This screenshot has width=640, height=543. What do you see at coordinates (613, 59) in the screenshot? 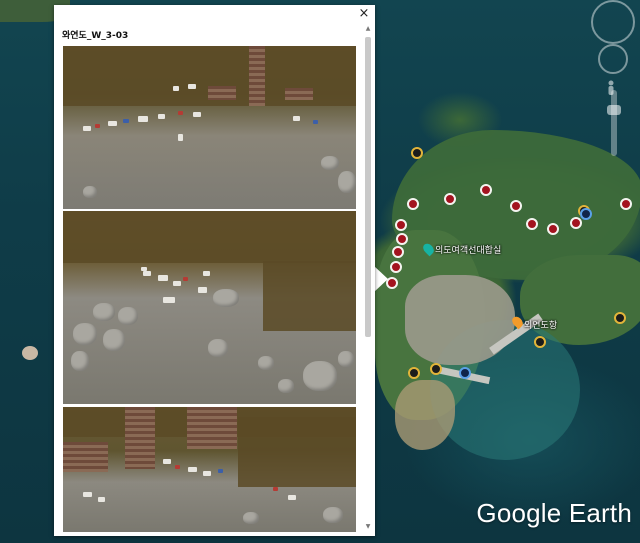
I see `move-joystick-icon` at bounding box center [613, 59].